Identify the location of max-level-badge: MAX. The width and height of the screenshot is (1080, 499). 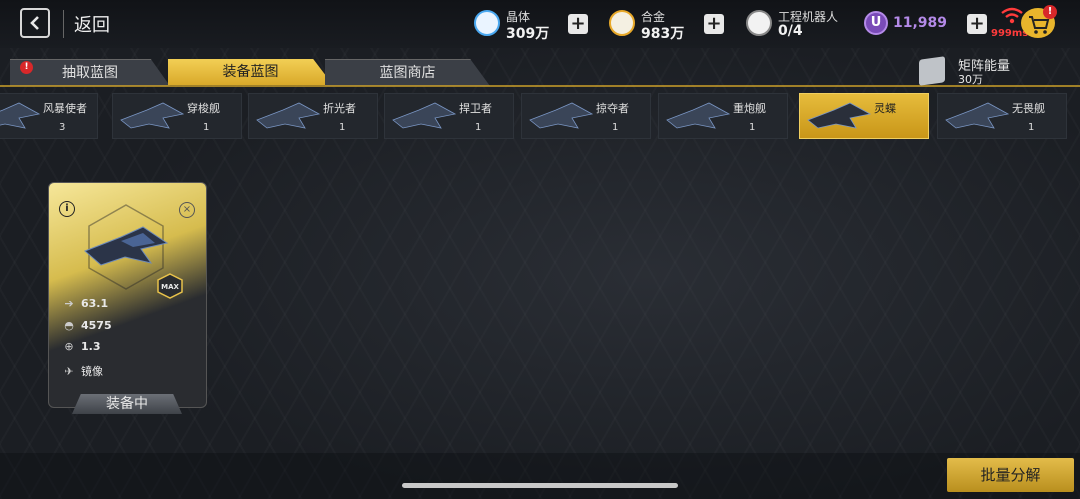
(170, 286).